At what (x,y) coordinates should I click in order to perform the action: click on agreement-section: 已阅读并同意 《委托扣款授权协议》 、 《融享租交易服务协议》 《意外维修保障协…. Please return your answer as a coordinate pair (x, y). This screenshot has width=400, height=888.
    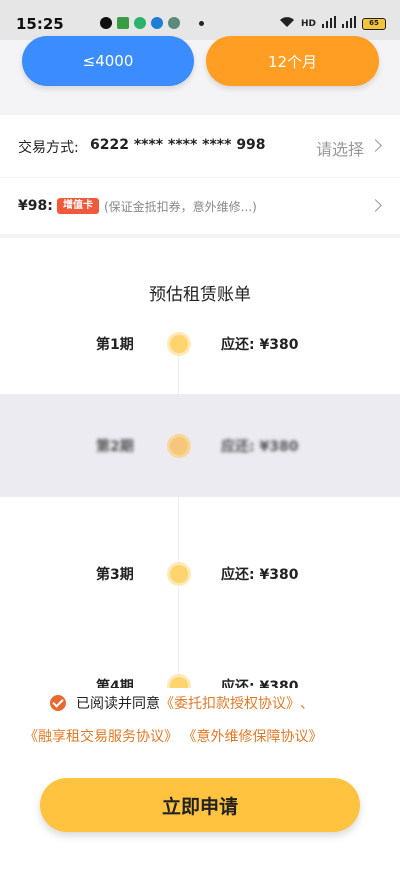
    Looking at the image, I should click on (200, 723).